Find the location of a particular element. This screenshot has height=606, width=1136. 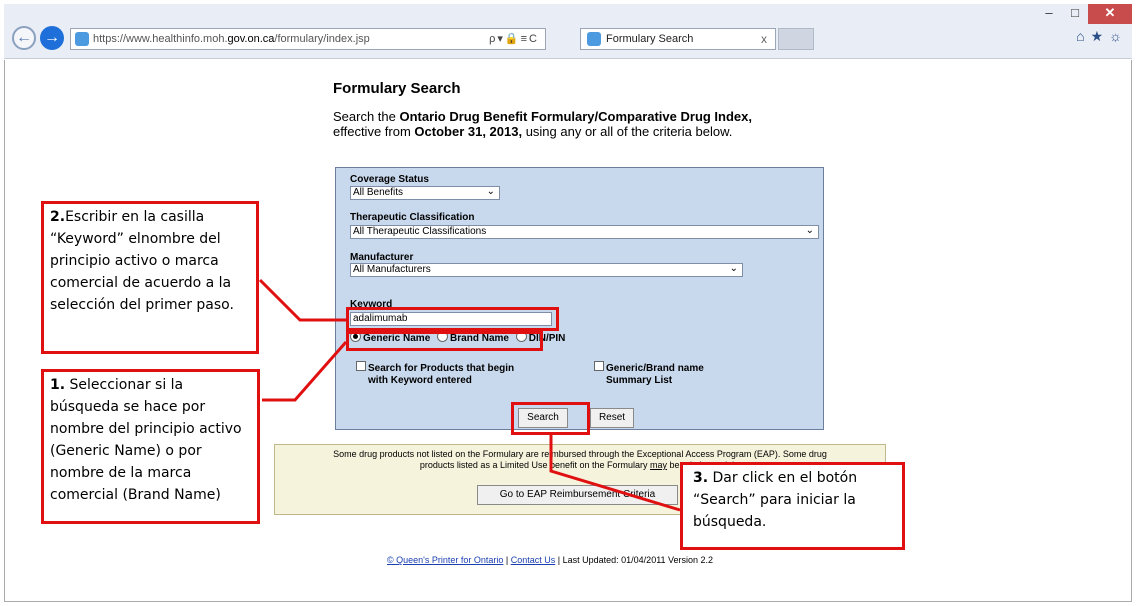

radio-highlight is located at coordinates (444, 341).